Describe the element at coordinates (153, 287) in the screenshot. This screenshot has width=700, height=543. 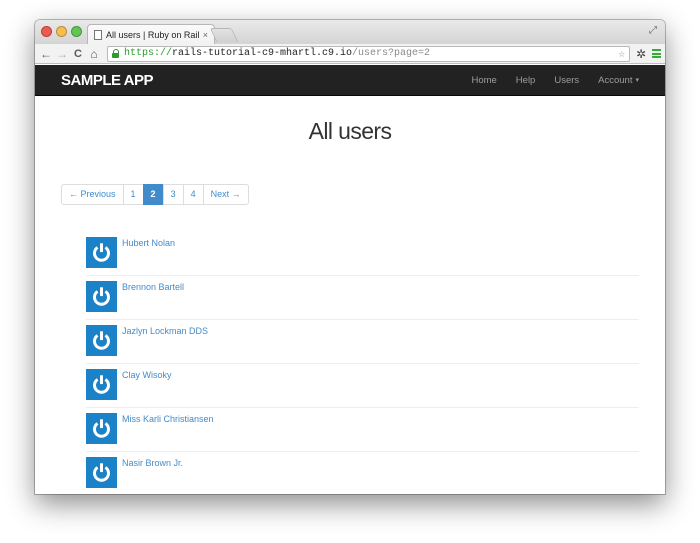
I see `user-name-link: Brennon Bartell` at that location.